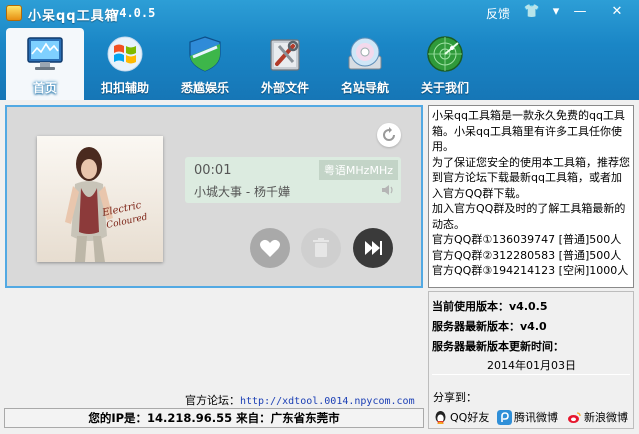  Describe the element at coordinates (490, 306) in the screenshot. I see `current-version: 当前使用版本：v4.0.5` at that location.